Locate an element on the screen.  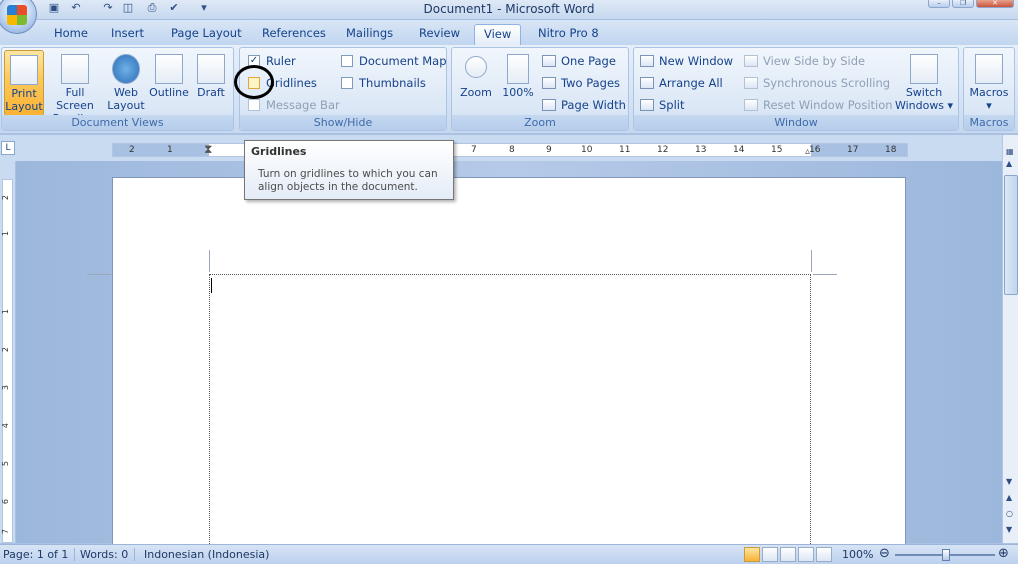
full-screen-reading-icon is located at coordinates (75, 69).